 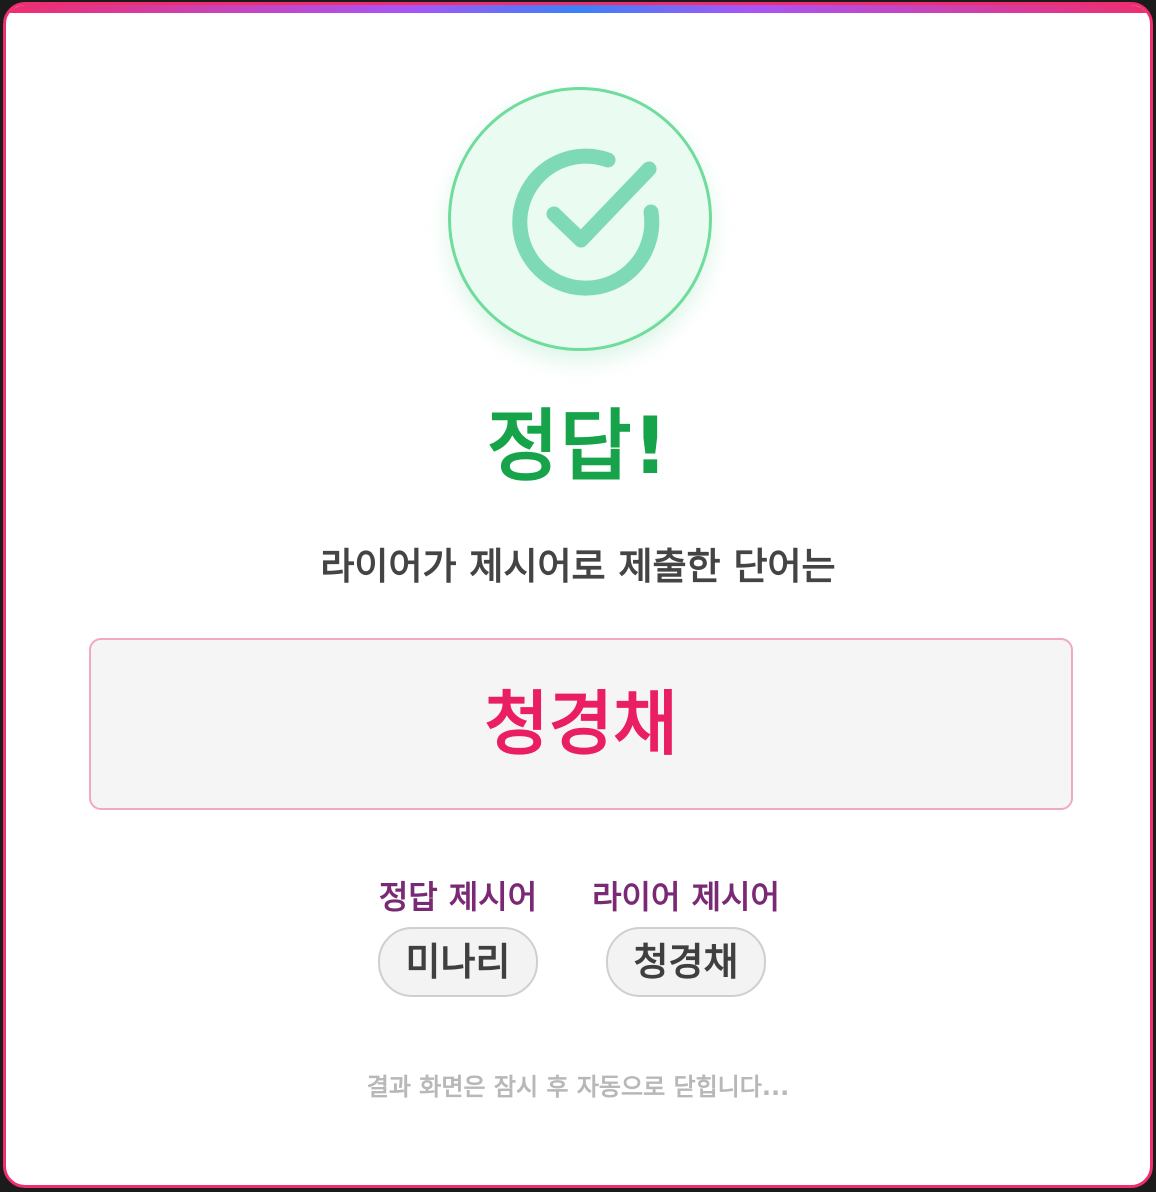 I want to click on submitted-word: 청경채, so click(x=581, y=724).